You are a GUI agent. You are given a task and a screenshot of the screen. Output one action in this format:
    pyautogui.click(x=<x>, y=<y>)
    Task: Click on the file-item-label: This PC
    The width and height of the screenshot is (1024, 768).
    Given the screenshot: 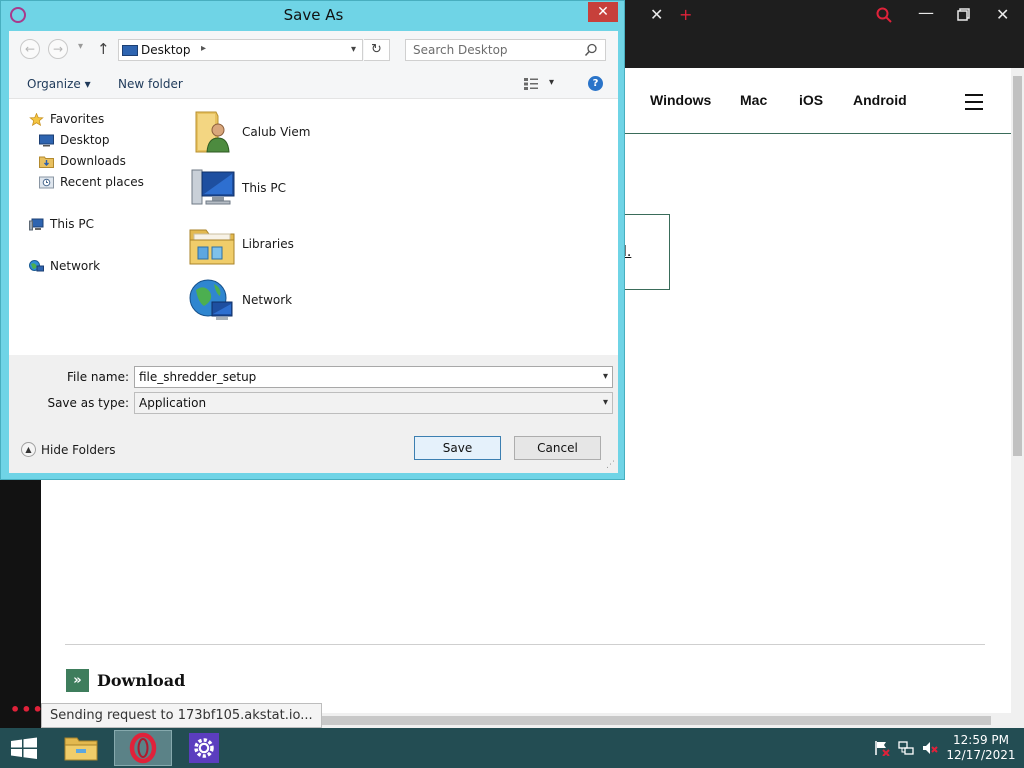 What is the action you would take?
    pyautogui.click(x=264, y=188)
    